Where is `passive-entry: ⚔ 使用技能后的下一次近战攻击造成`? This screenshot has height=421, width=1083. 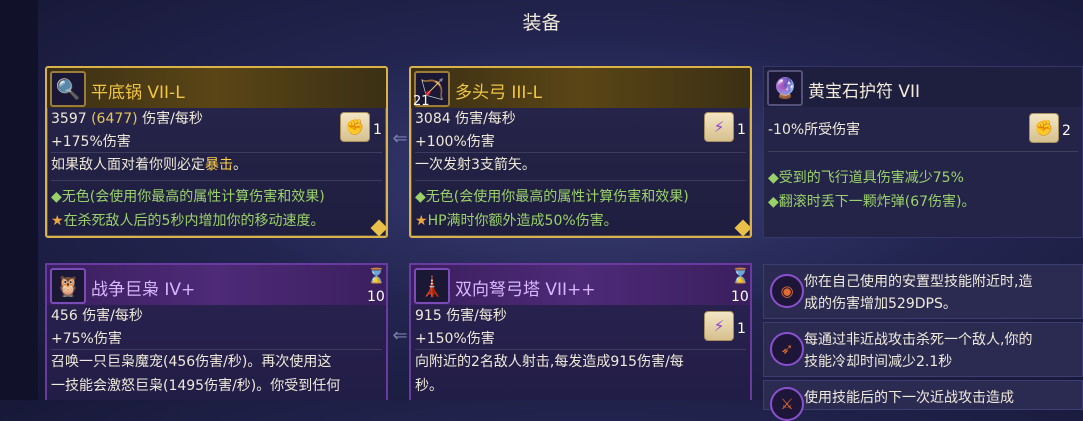 passive-entry: ⚔ 使用技能后的下一次近战攻击造成 is located at coordinates (923, 400).